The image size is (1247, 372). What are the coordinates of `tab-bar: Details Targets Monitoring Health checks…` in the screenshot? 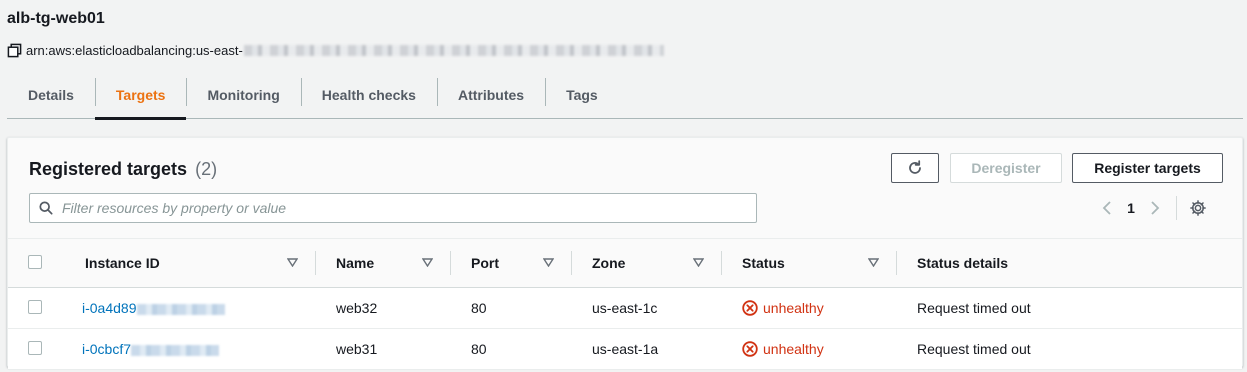 It's located at (625, 96).